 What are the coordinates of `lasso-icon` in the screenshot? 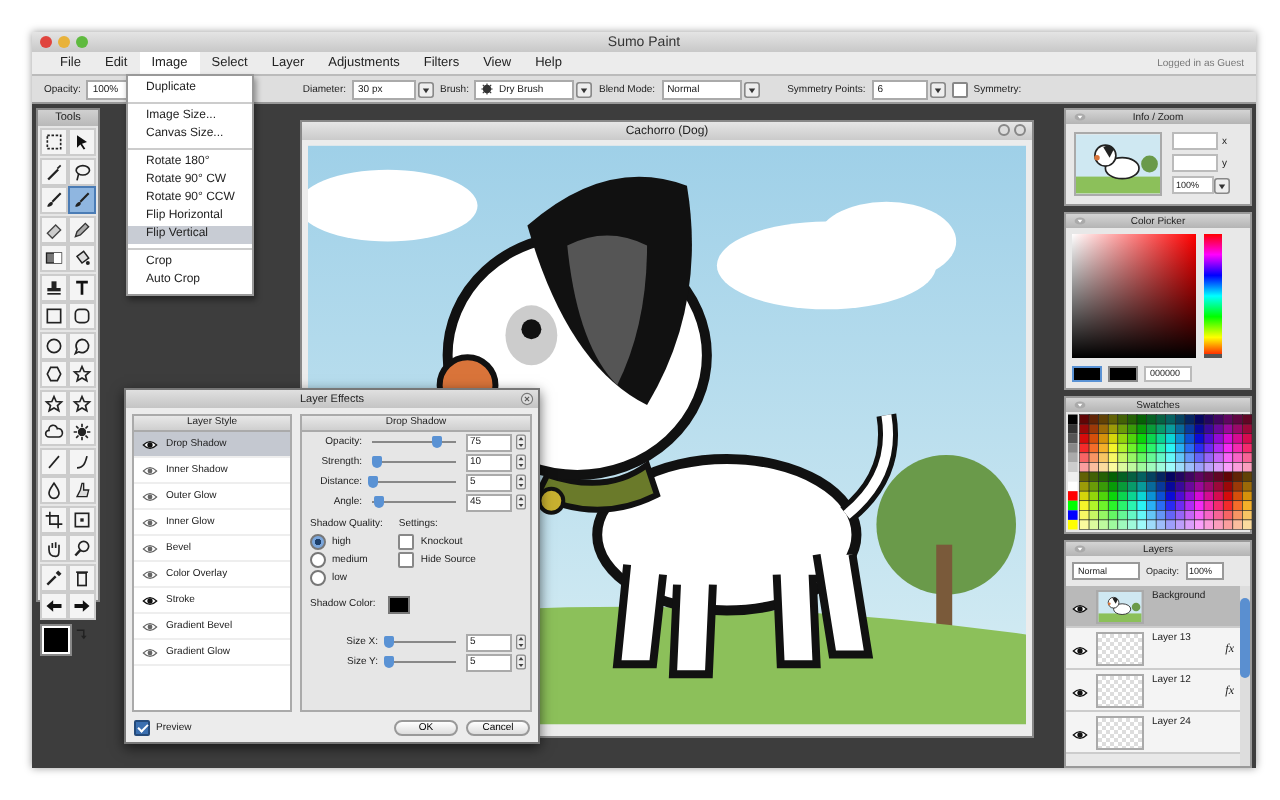 It's located at (82, 171).